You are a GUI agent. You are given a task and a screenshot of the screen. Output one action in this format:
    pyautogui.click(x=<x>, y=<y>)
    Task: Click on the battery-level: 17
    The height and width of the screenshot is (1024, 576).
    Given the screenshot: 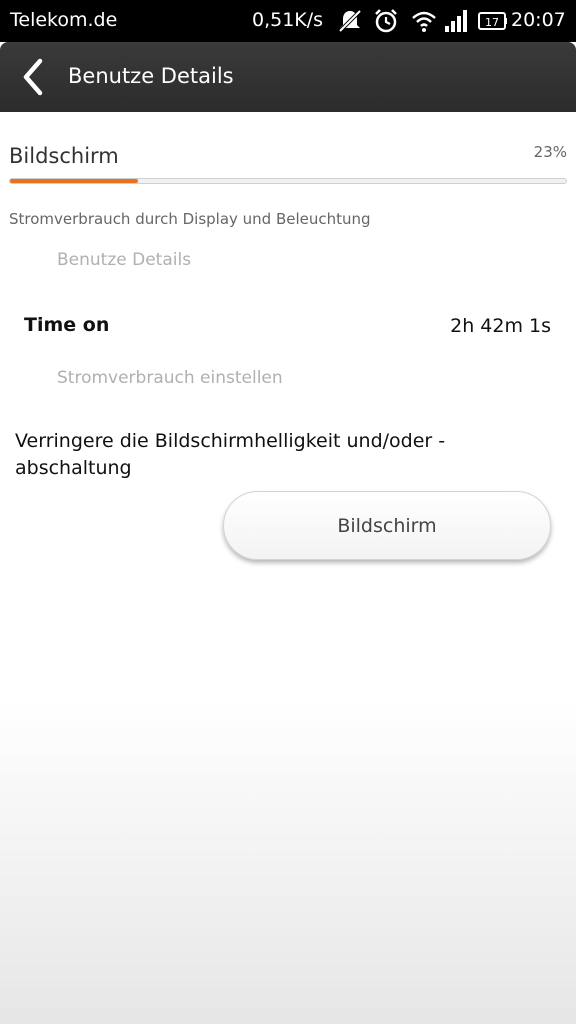 What is the action you would take?
    pyautogui.click(x=492, y=22)
    